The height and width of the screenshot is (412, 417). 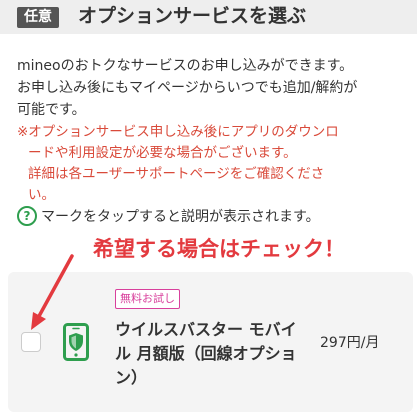 I want to click on notice-line: 詳細は各ユーザーサポートページをご確認くださ, so click(x=176, y=174).